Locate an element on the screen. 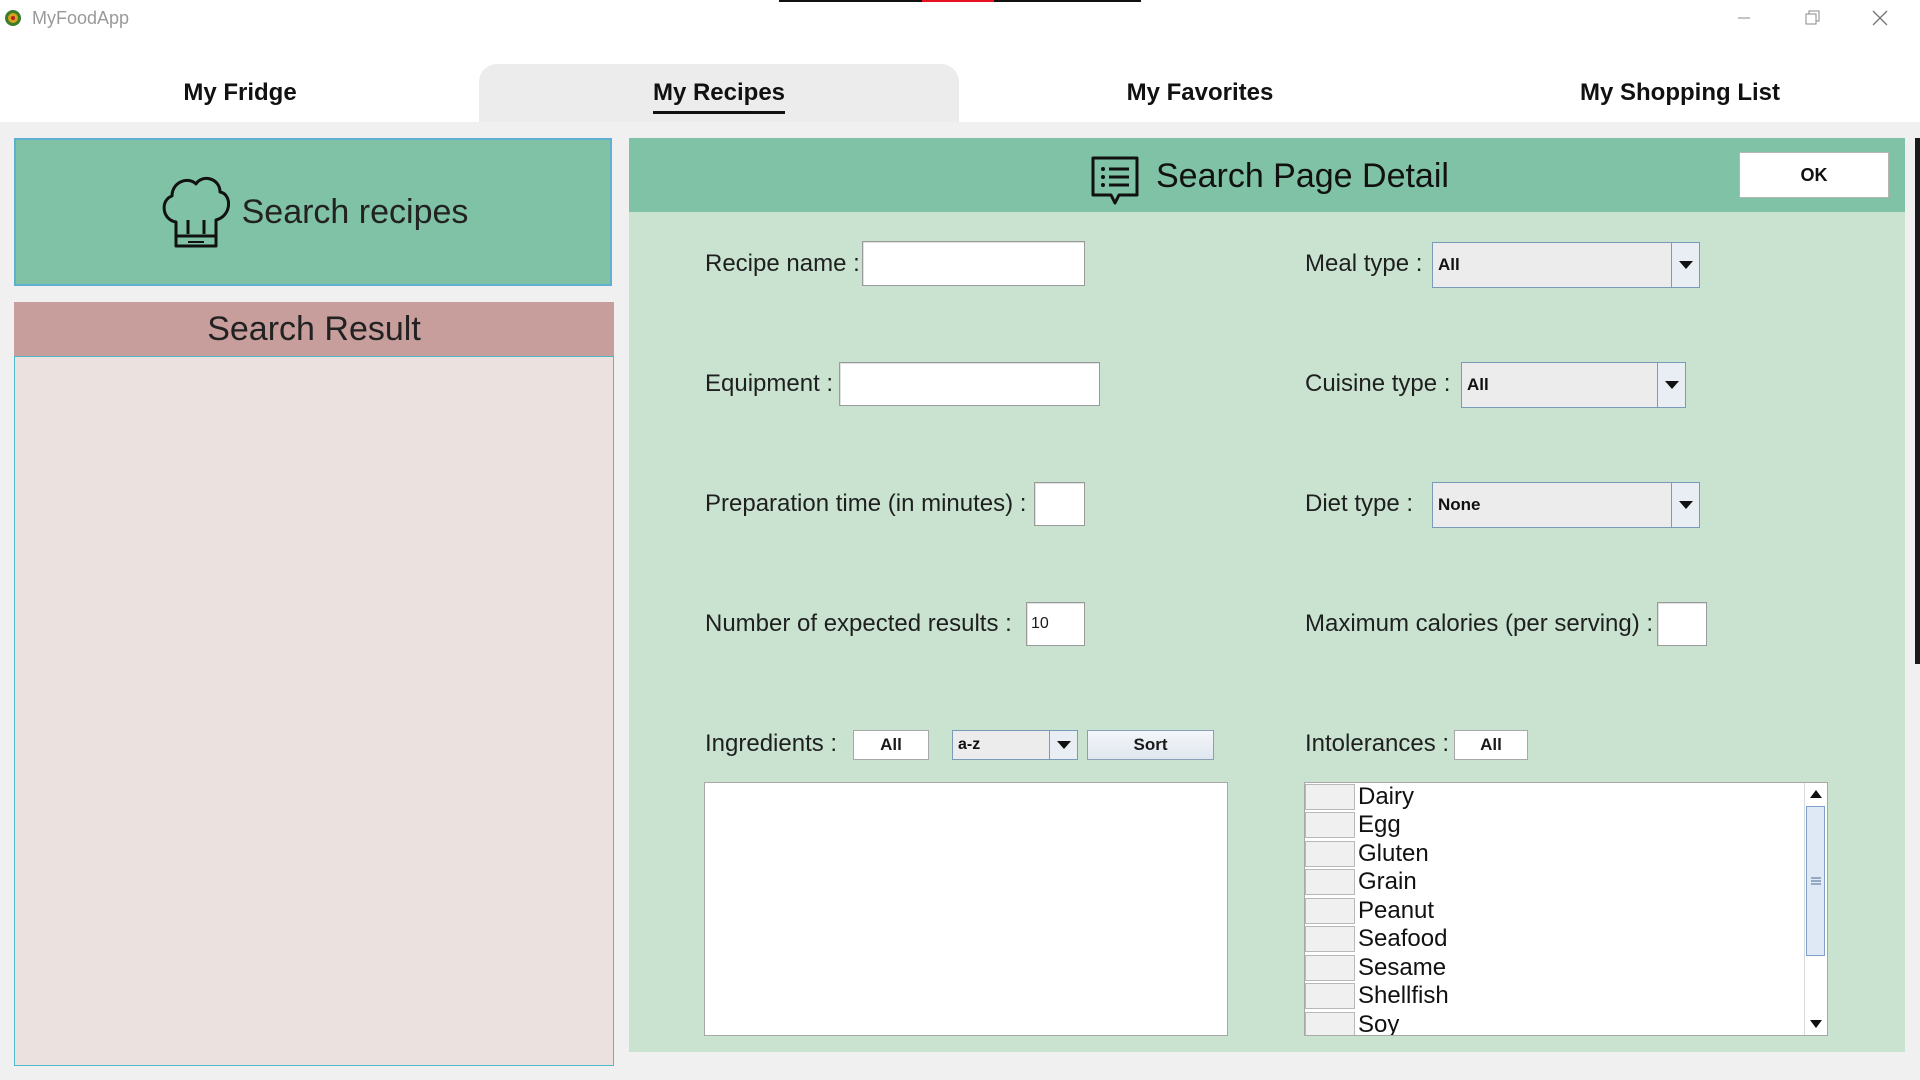  list-item: Soy is located at coordinates (1352, 1023).